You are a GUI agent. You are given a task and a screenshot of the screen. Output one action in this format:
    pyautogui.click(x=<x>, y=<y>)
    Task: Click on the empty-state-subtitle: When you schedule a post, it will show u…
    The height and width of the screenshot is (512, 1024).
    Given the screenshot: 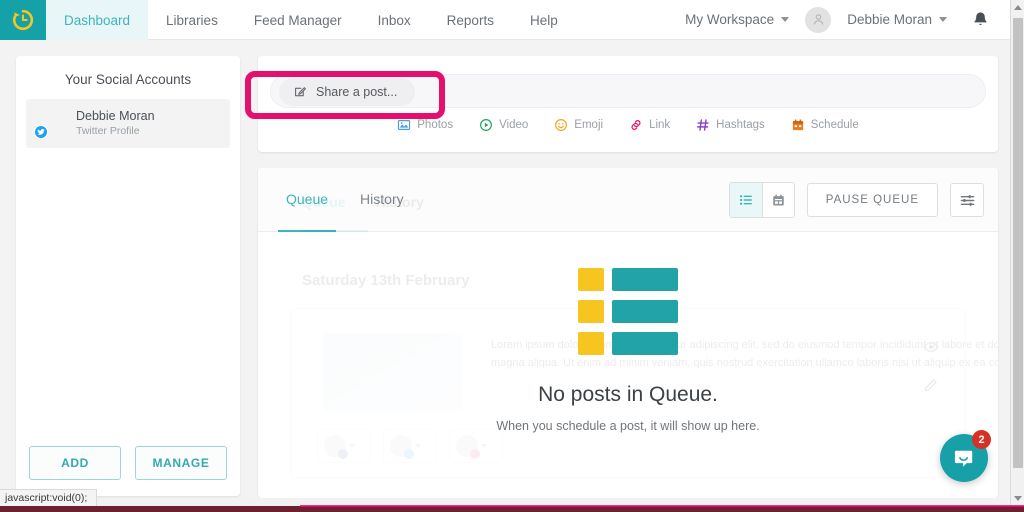 What is the action you would take?
    pyautogui.click(x=628, y=425)
    